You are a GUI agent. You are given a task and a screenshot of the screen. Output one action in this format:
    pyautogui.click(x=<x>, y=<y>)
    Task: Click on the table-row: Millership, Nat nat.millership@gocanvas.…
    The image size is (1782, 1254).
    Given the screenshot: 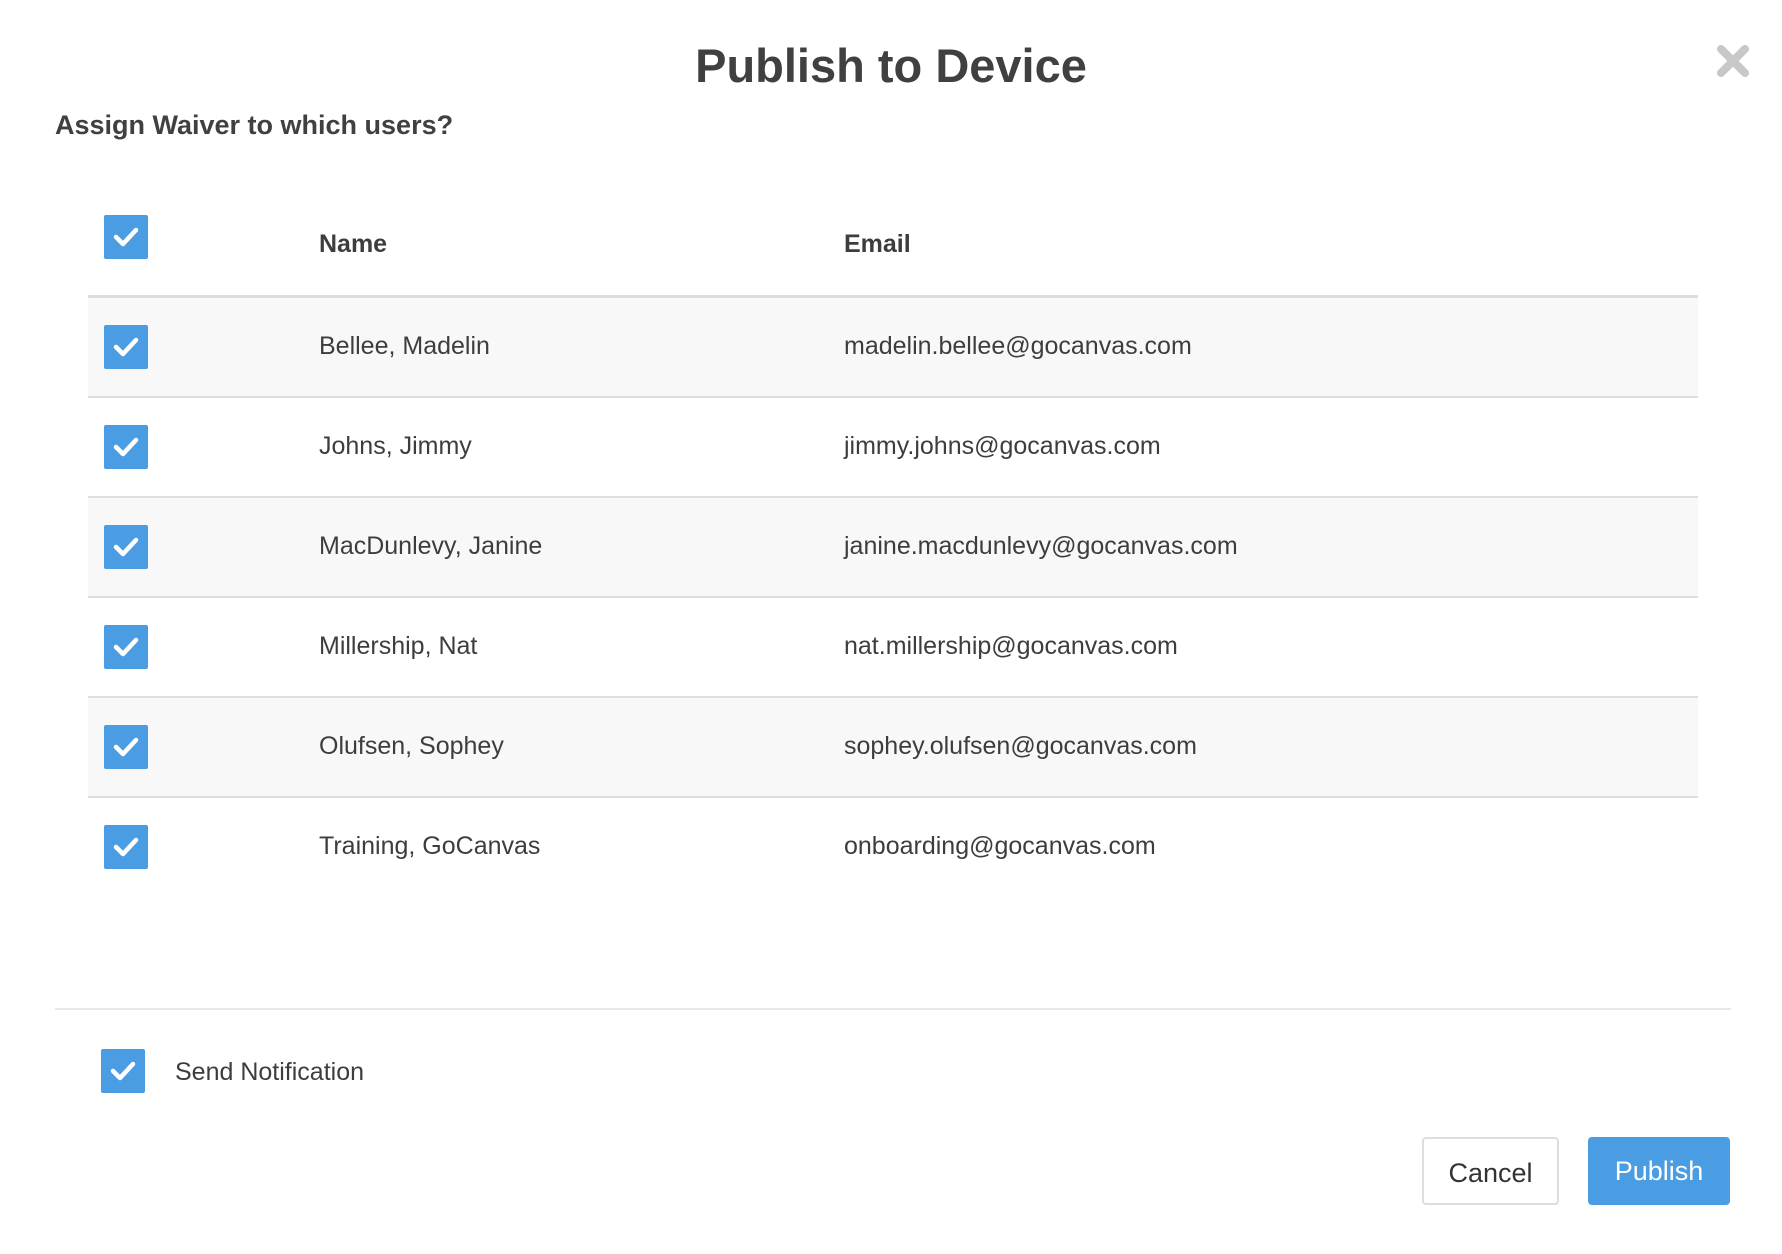 What is the action you would take?
    pyautogui.click(x=893, y=648)
    